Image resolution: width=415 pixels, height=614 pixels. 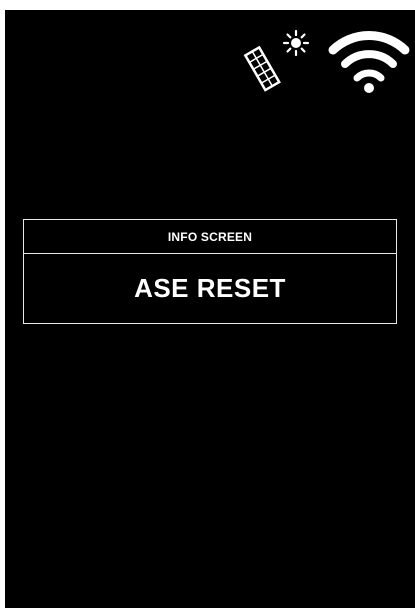 What do you see at coordinates (210, 288) in the screenshot?
I see `info-panel-message: ASE RESET` at bounding box center [210, 288].